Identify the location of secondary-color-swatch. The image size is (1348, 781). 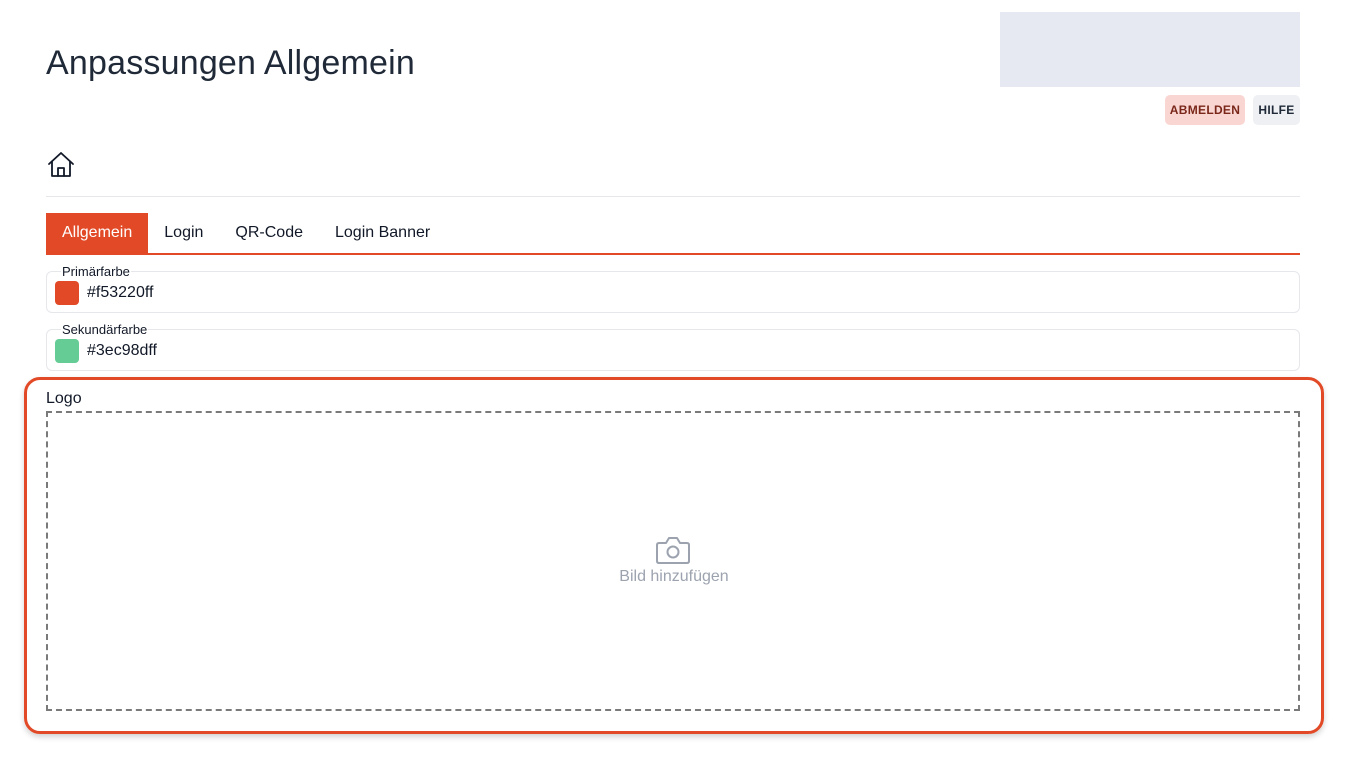
(67, 351).